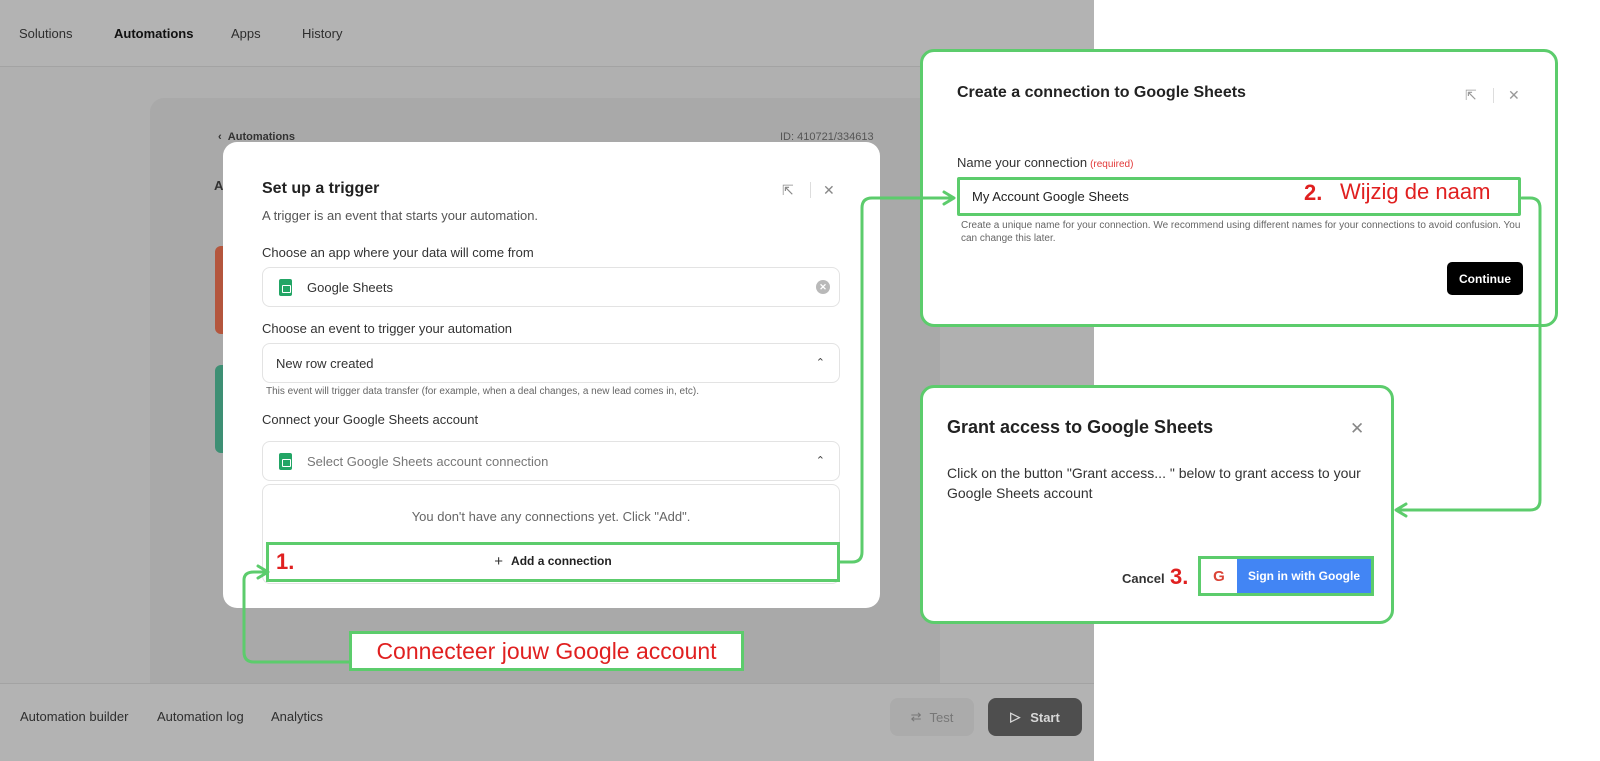 Image resolution: width=1600 pixels, height=761 pixels. I want to click on event-select-value: New row created, so click(325, 363).